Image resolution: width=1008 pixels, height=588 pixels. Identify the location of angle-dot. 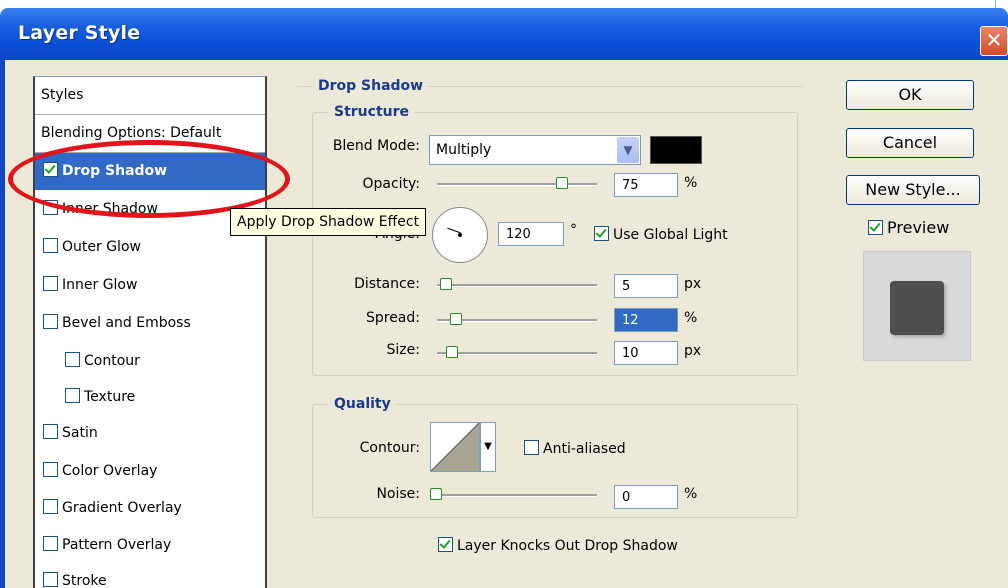
(460, 235).